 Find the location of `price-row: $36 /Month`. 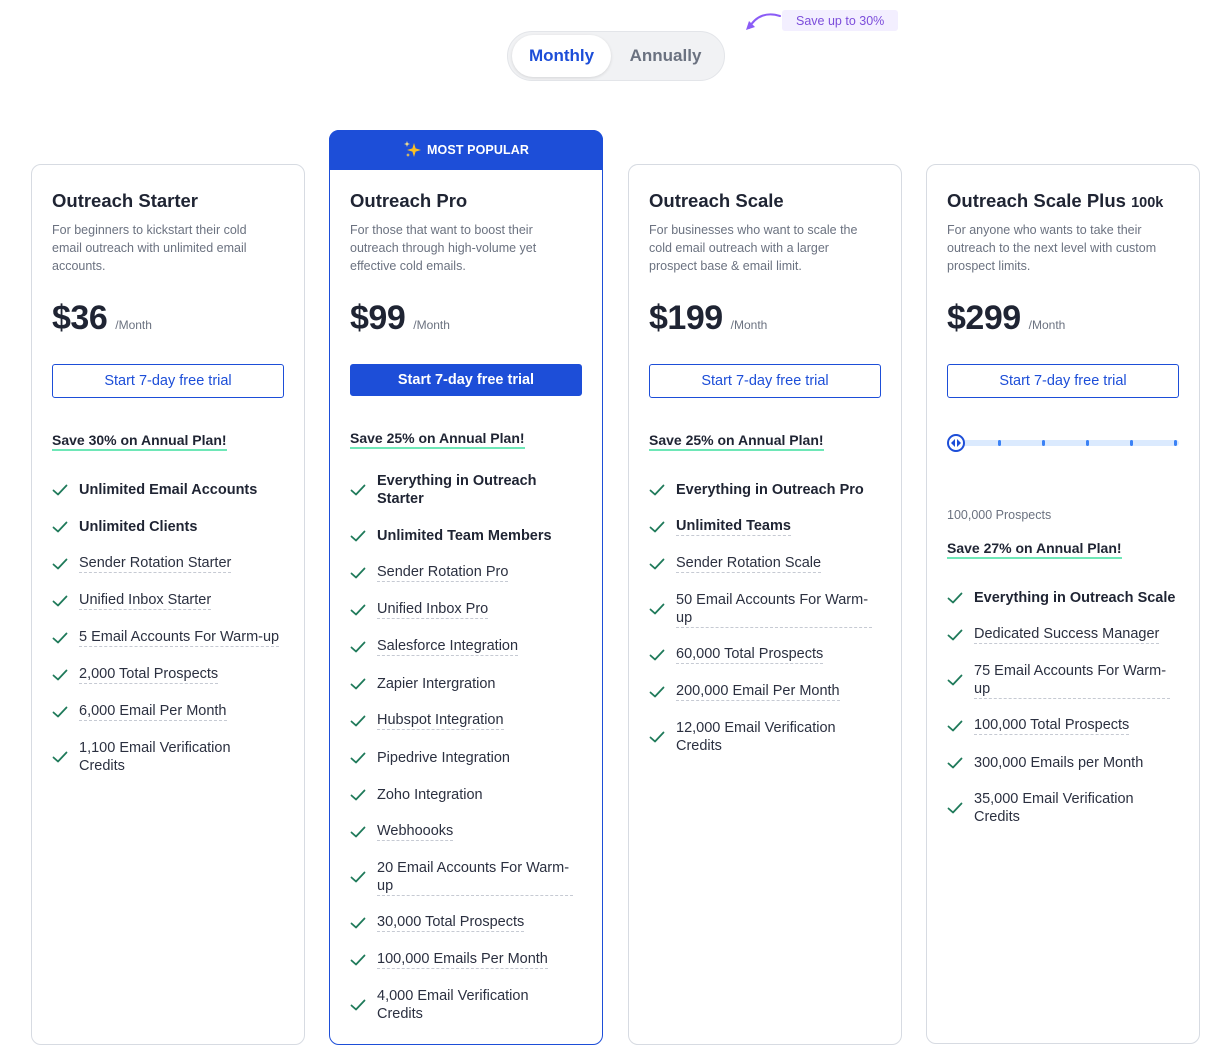

price-row: $36 /Month is located at coordinates (168, 318).